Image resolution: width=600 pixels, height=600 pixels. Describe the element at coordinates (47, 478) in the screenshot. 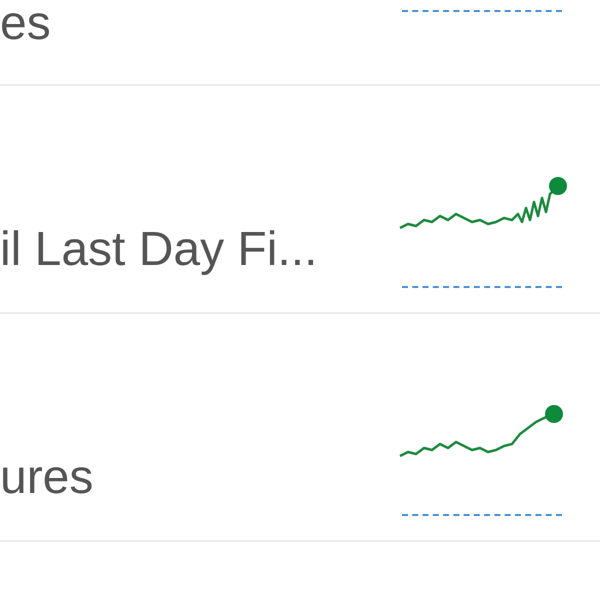

I see `instrument-name: ures` at that location.